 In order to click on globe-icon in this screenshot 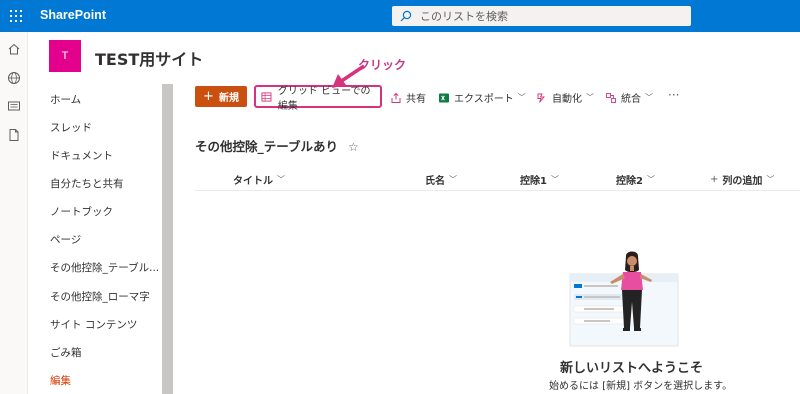, I will do `click(14, 78)`.